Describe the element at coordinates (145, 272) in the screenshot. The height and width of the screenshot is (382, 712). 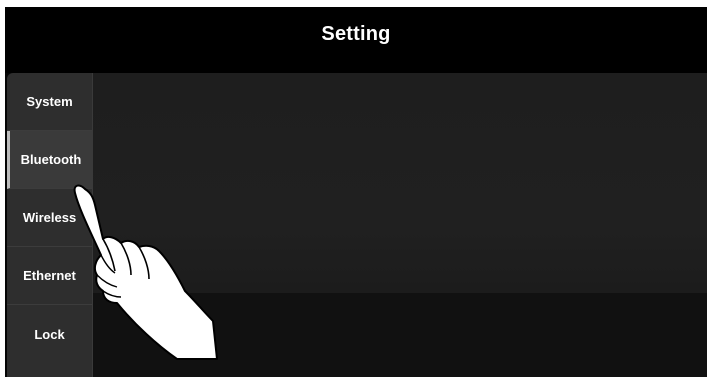
I see `hand-pointer-icon` at that location.